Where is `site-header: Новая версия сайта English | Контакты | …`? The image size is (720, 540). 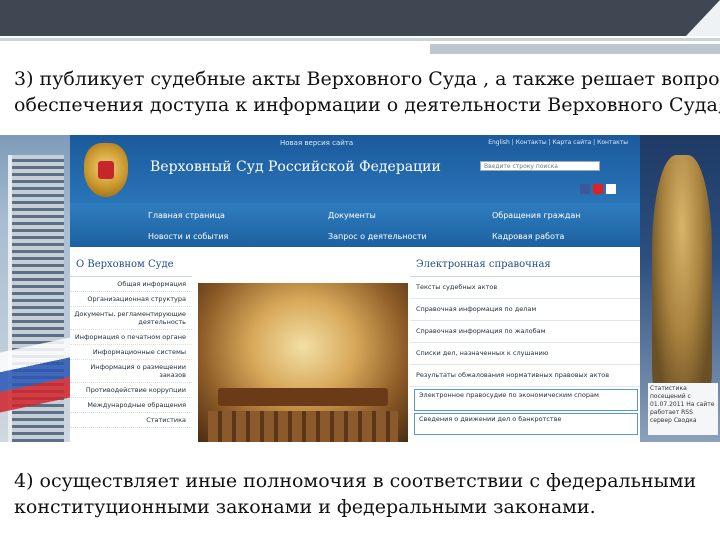 site-header: Новая версия сайта English | Контакты | … is located at coordinates (355, 169).